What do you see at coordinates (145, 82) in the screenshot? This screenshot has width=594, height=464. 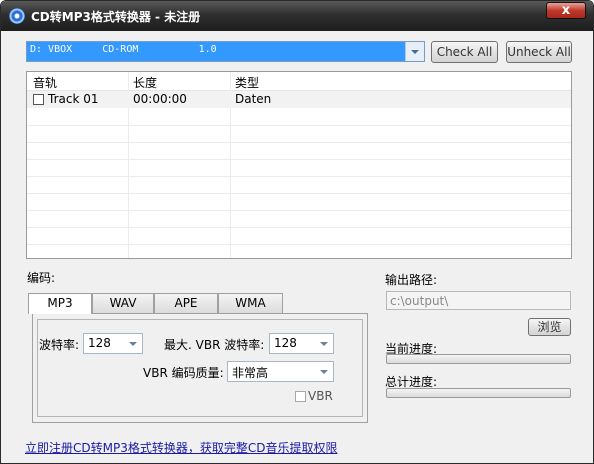 I see `column-header-length: 长度` at bounding box center [145, 82].